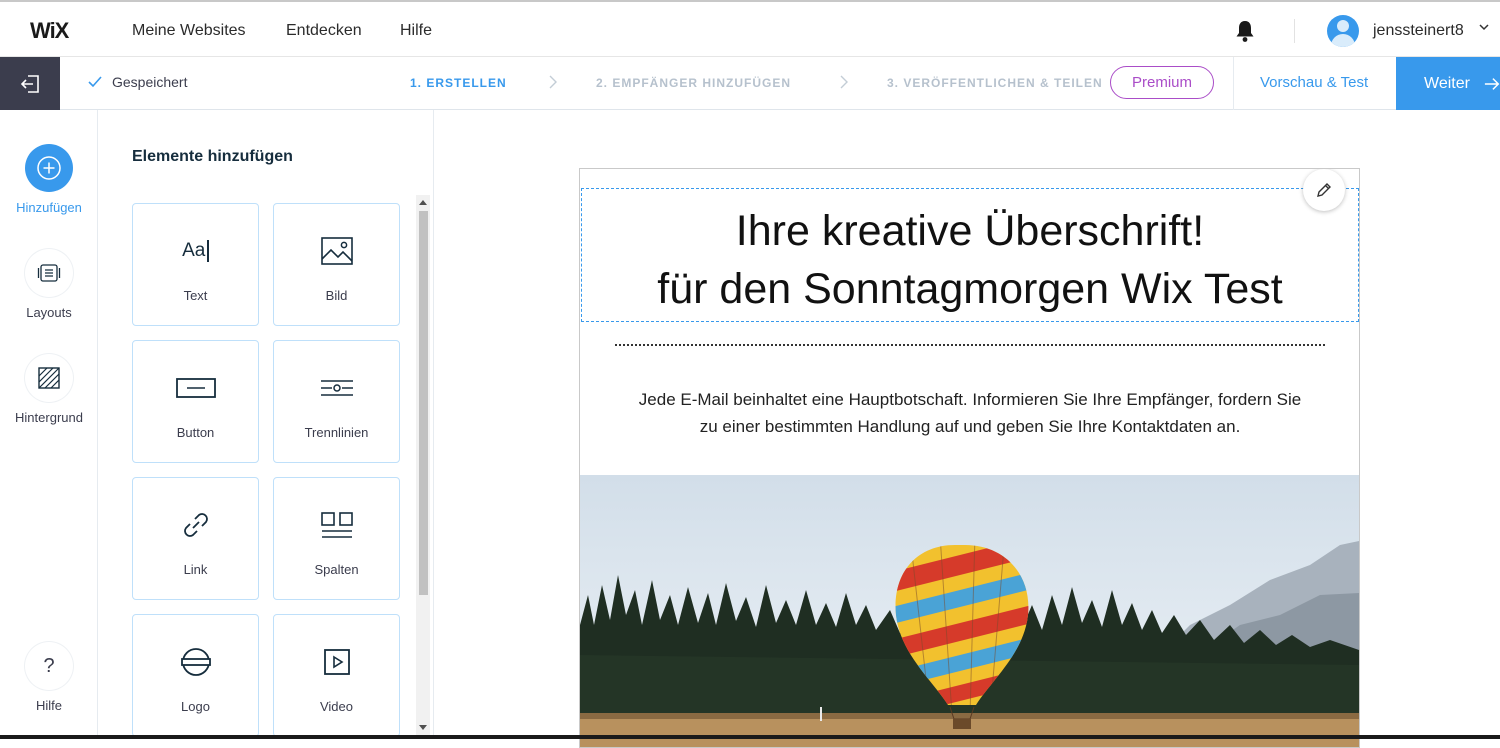 This screenshot has width=1500, height=748. I want to click on scroll-down-arrow-icon, so click(423, 727).